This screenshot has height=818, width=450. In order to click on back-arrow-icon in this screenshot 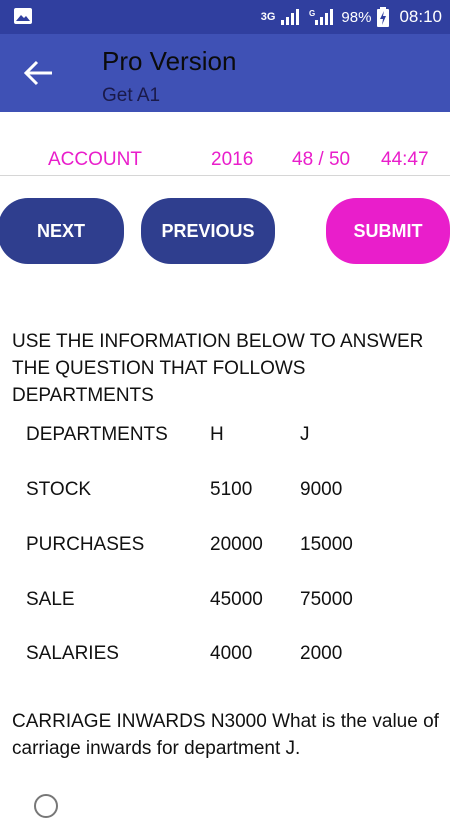, I will do `click(39, 73)`.